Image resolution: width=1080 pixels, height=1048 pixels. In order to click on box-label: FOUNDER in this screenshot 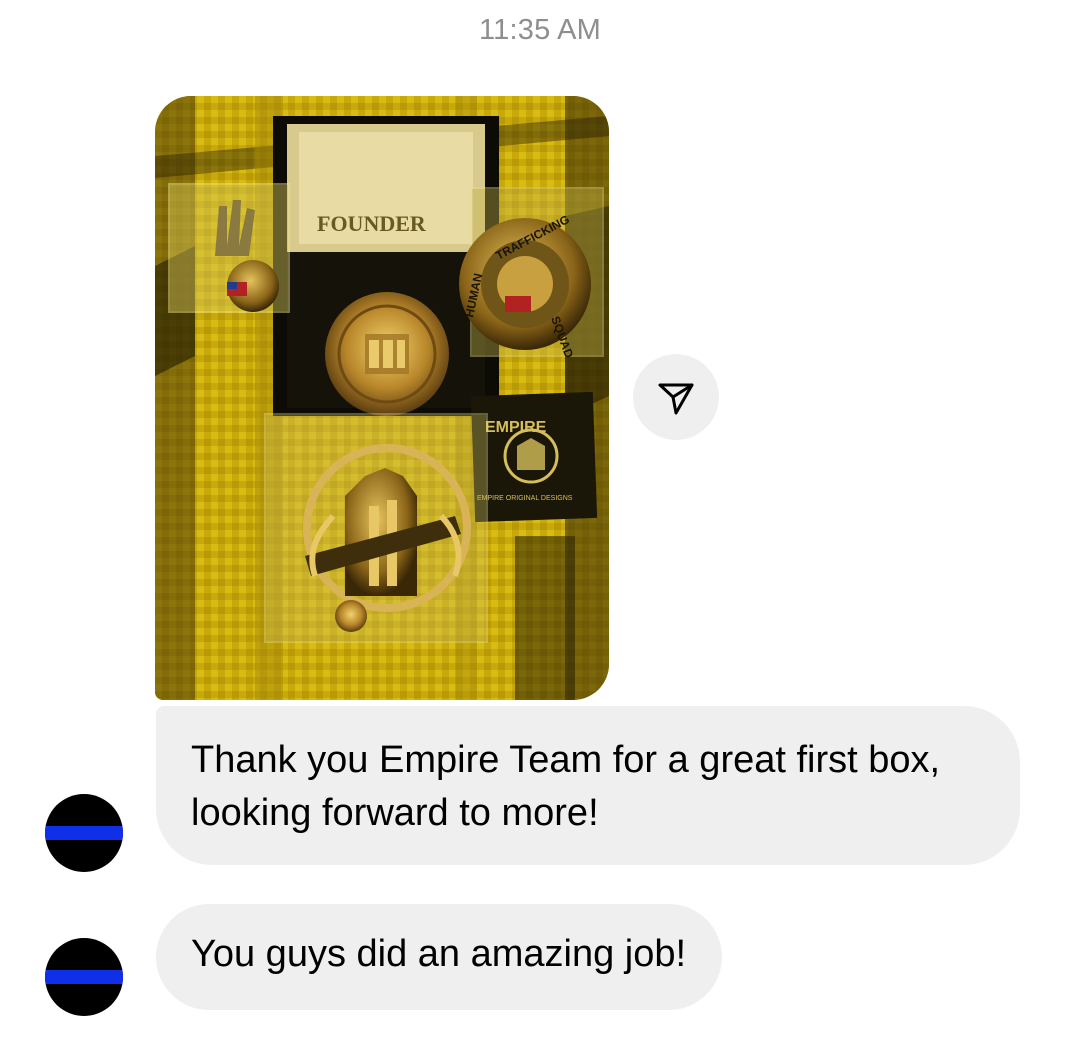, I will do `click(372, 223)`.